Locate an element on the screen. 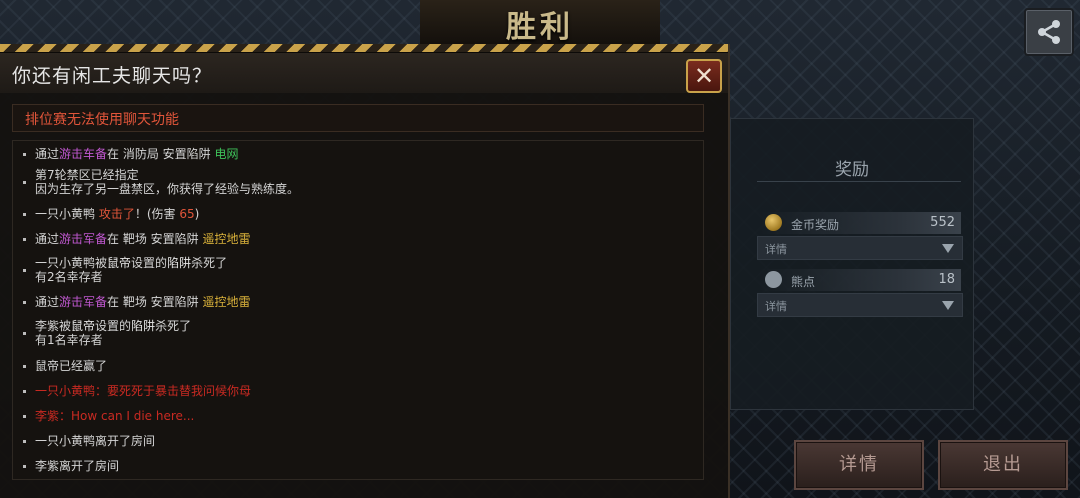 The image size is (1080, 498). bear-point-label: 熊点 is located at coordinates (803, 282).